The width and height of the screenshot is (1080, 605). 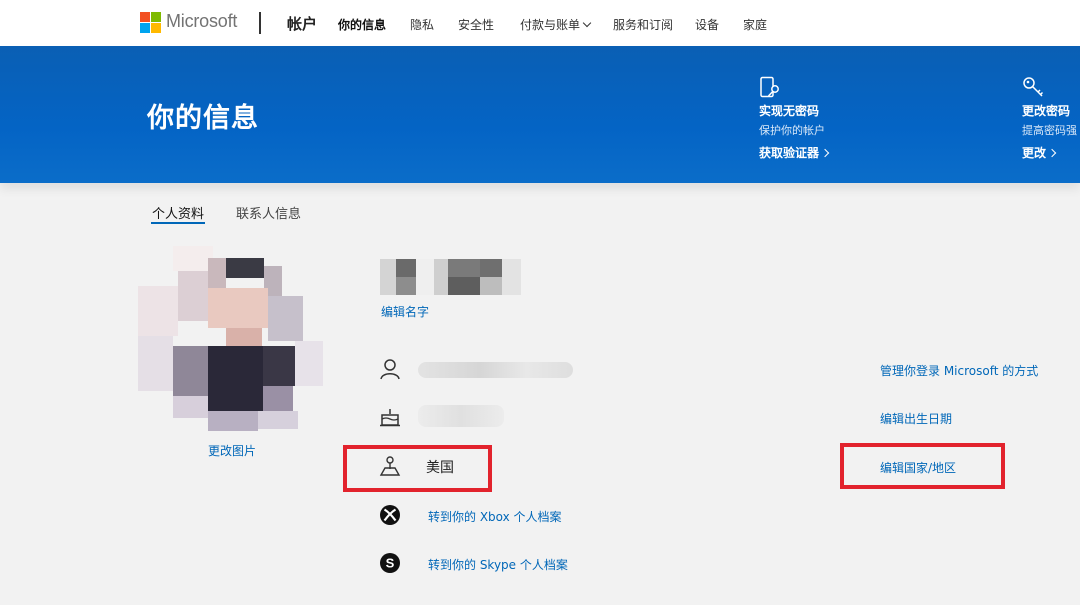 What do you see at coordinates (789, 153) in the screenshot?
I see `get-authenticator-label: 获取验证器` at bounding box center [789, 153].